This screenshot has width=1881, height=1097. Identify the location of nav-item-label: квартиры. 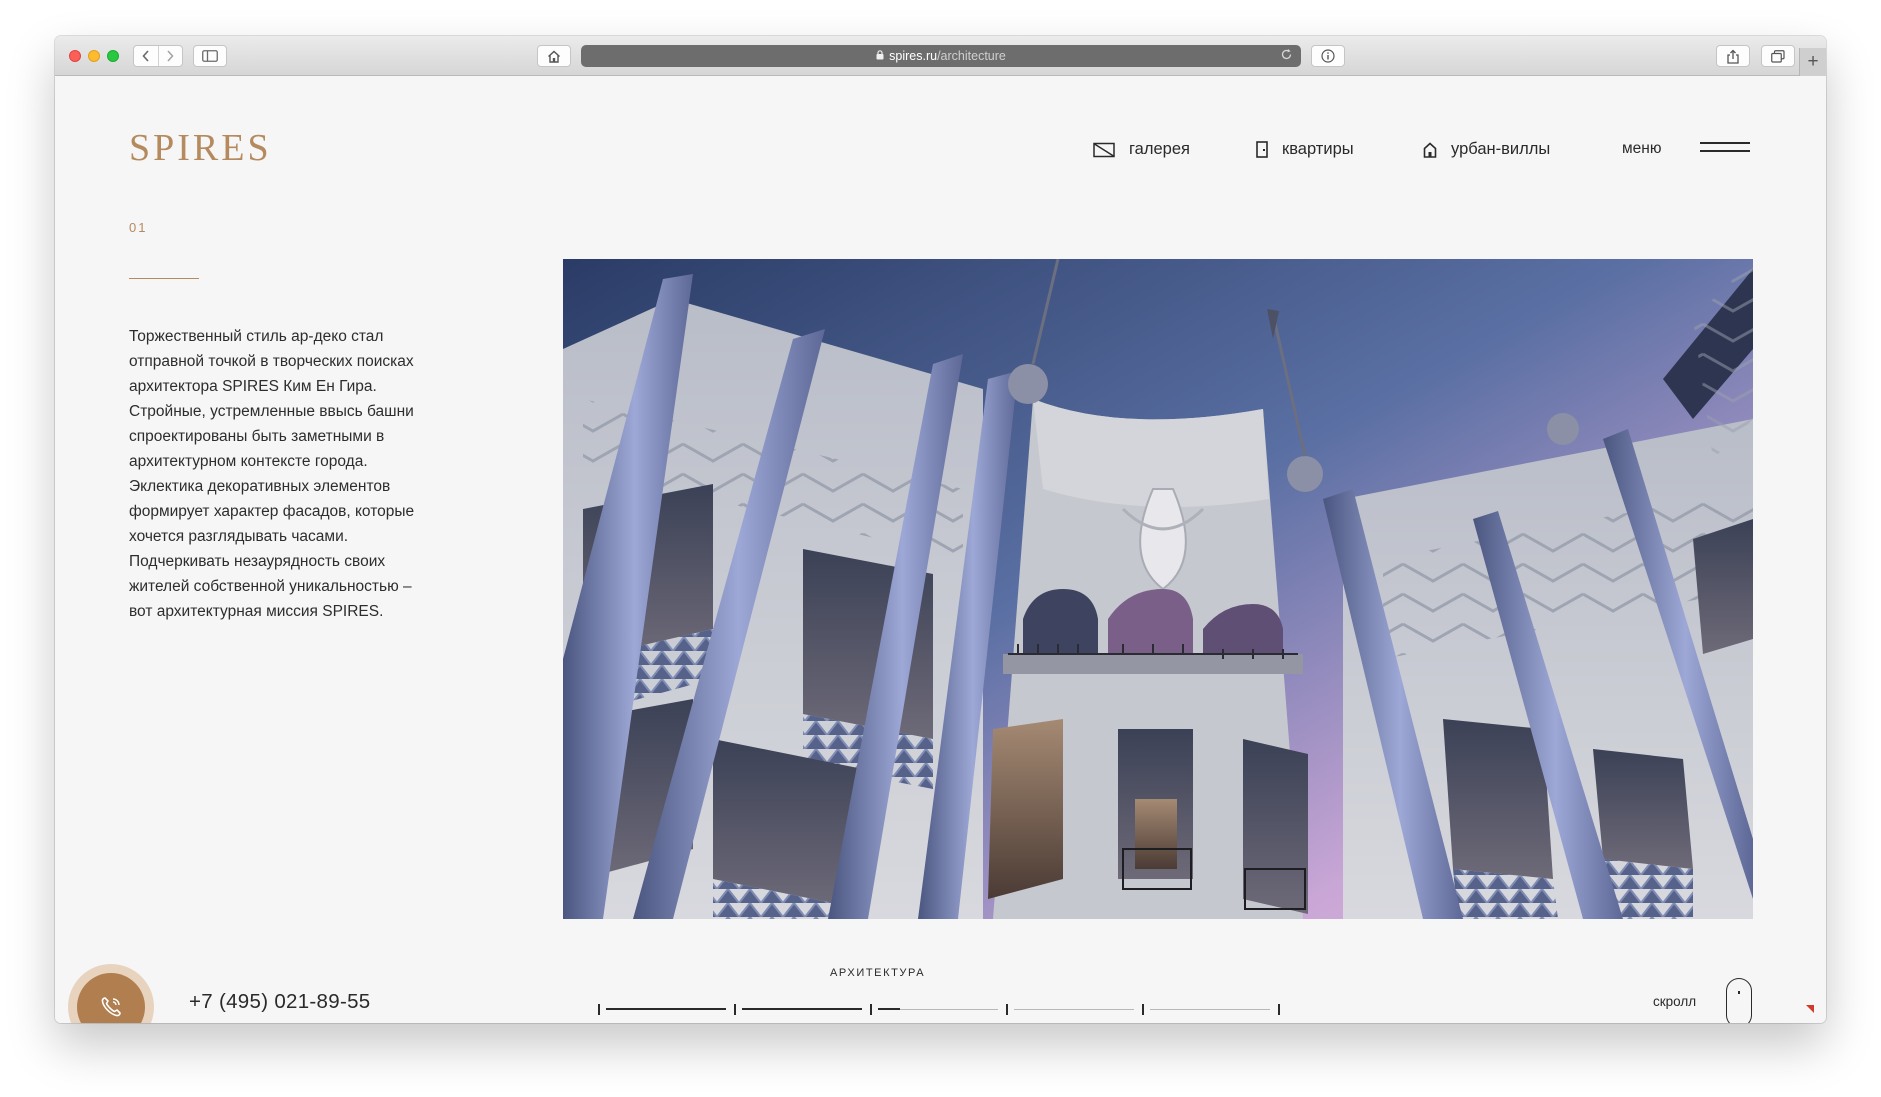
(1318, 149).